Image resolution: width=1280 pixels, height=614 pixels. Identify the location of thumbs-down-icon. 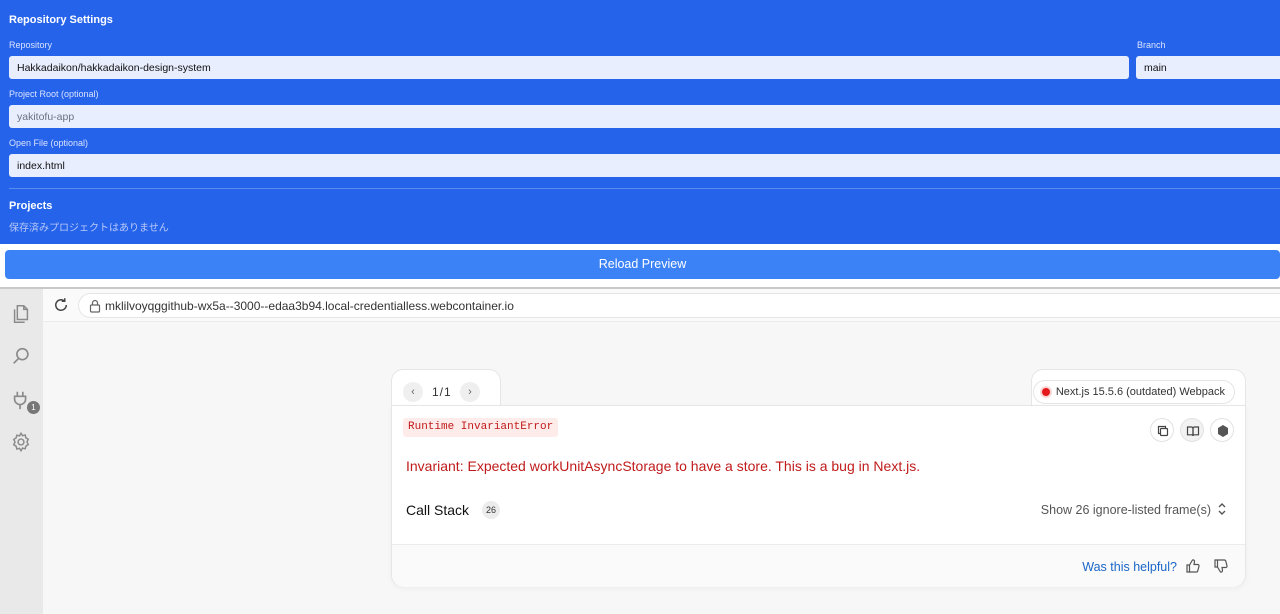
(1221, 566).